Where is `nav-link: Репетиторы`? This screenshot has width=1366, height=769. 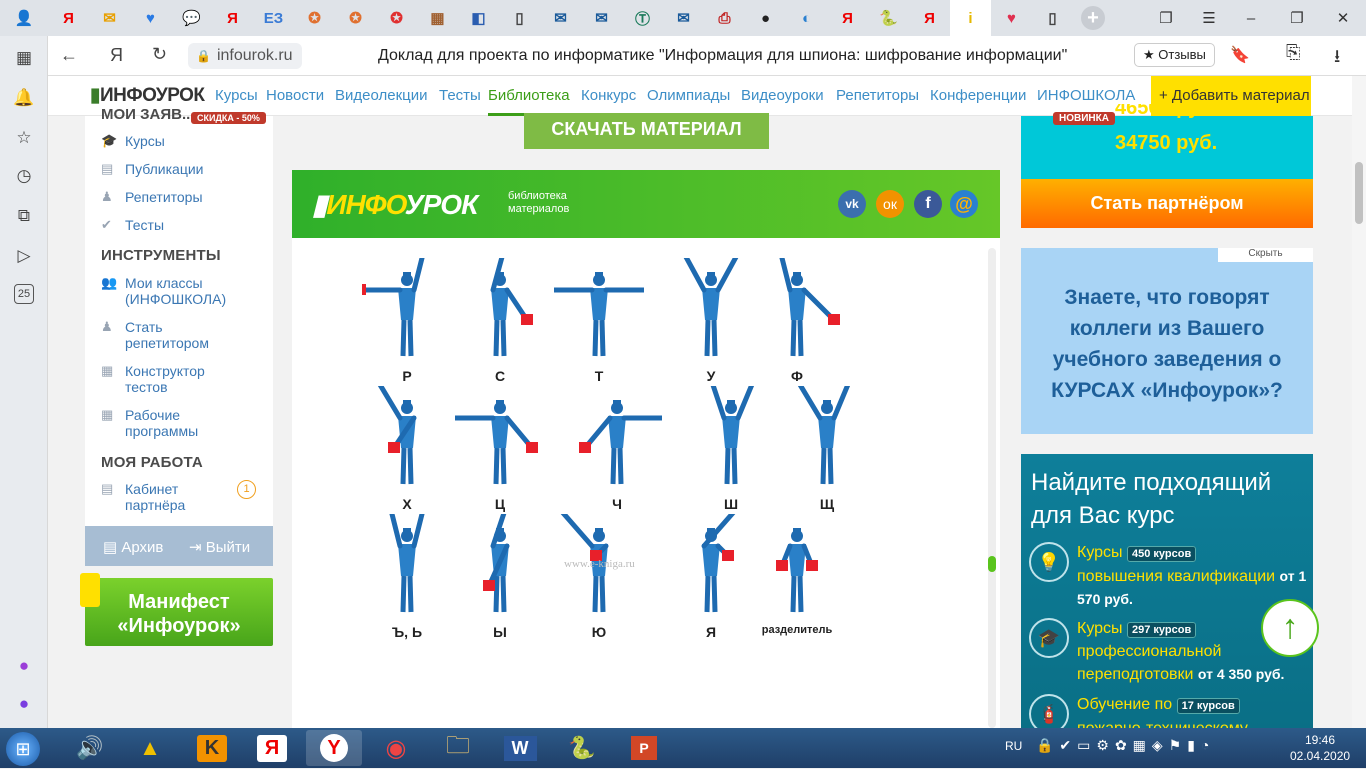
nav-link: Репетиторы is located at coordinates (877, 95).